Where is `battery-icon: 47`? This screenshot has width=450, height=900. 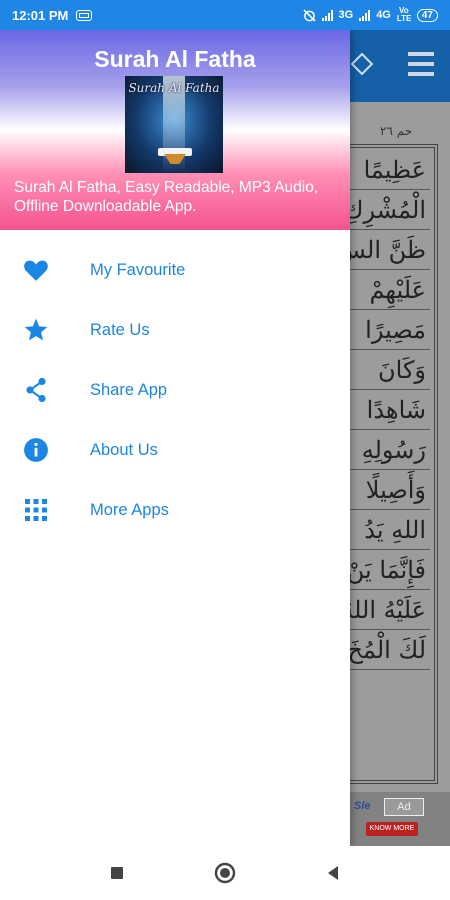
battery-icon: 47 is located at coordinates (427, 15).